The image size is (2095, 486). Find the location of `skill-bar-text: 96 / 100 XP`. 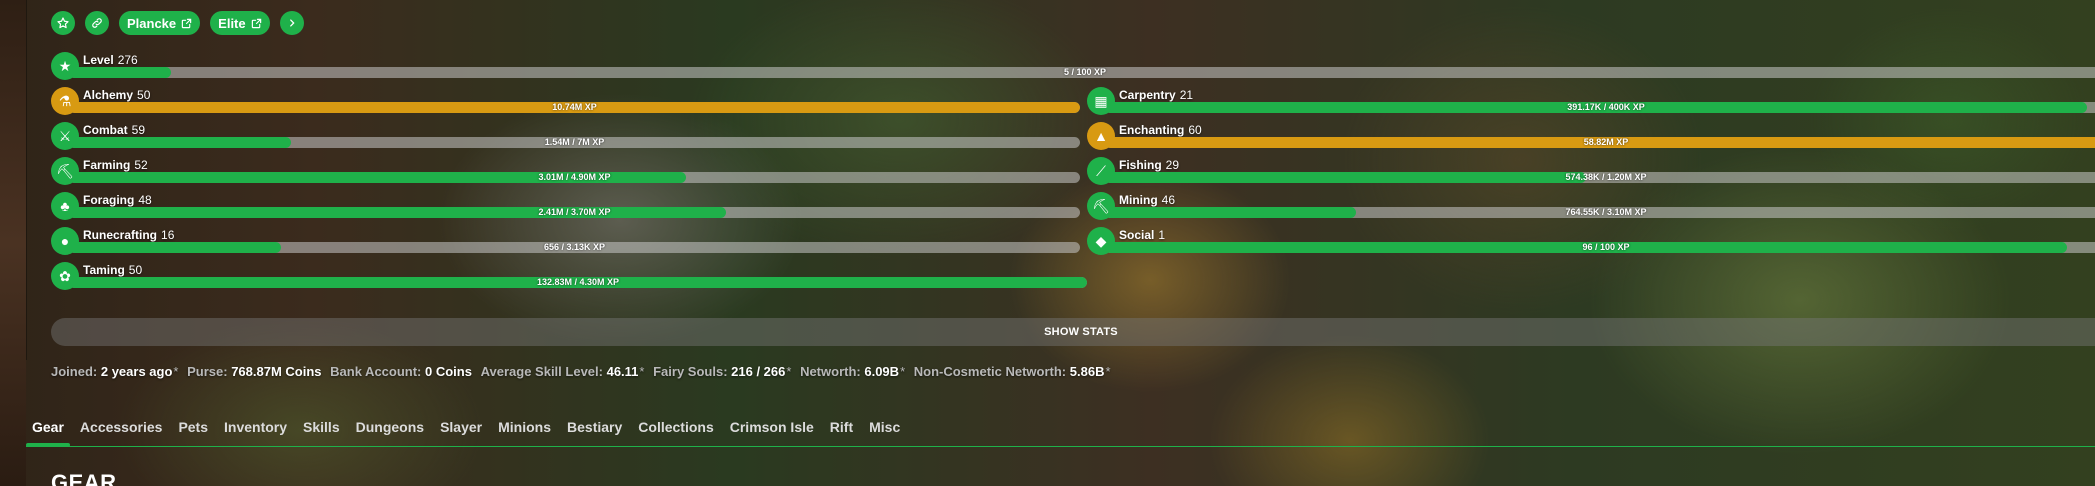

skill-bar-text: 96 / 100 XP is located at coordinates (1606, 247).